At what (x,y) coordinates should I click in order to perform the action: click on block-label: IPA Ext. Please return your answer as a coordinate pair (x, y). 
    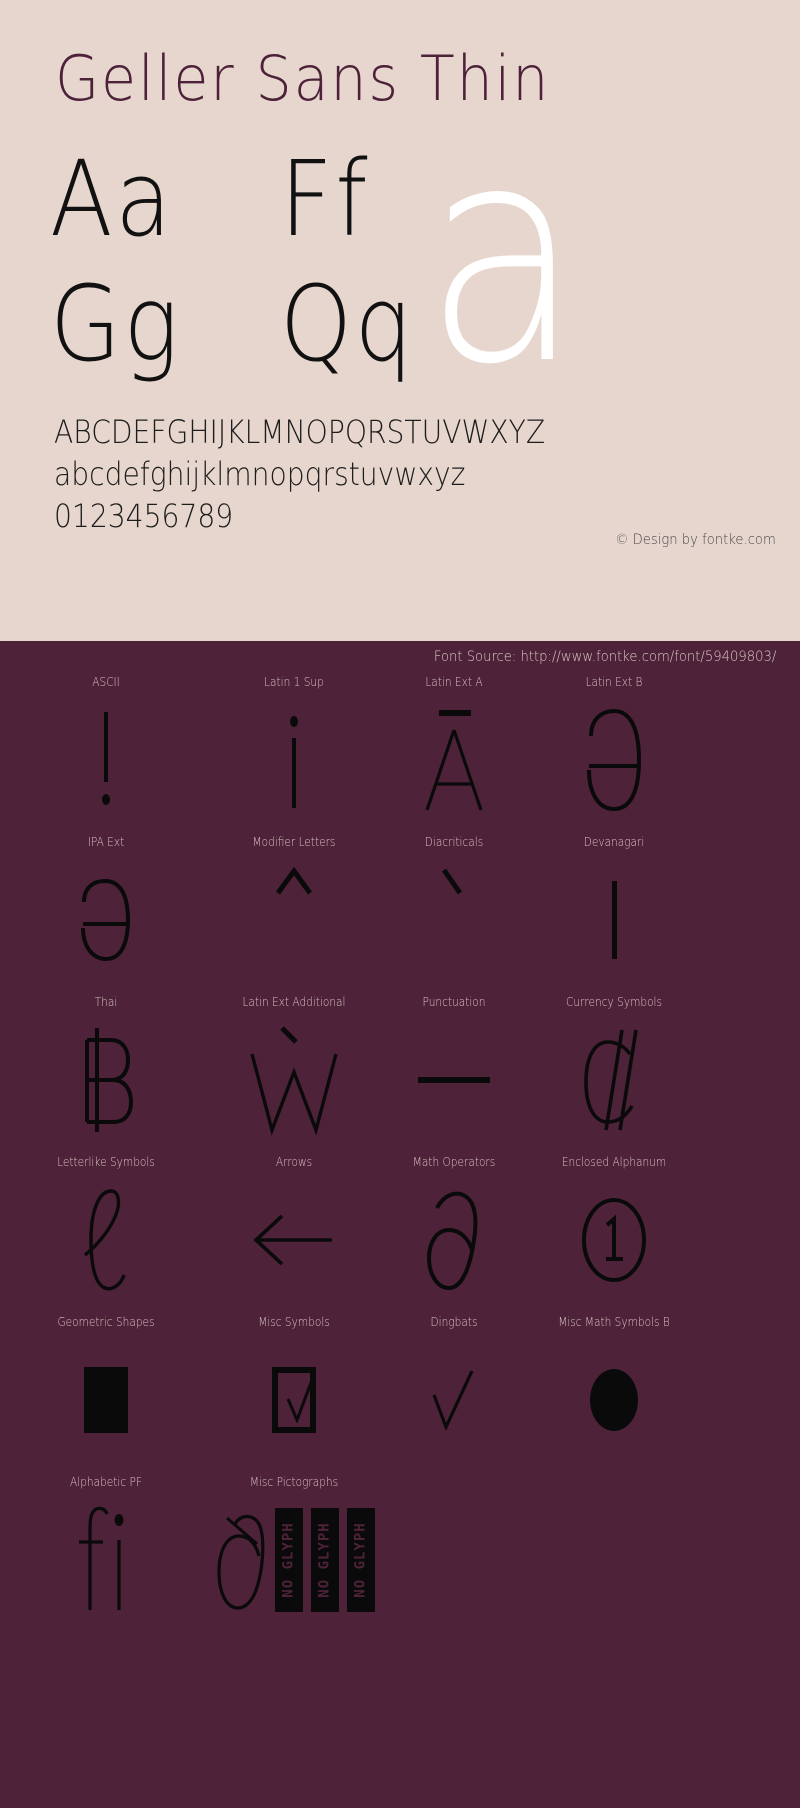
    Looking at the image, I should click on (106, 842).